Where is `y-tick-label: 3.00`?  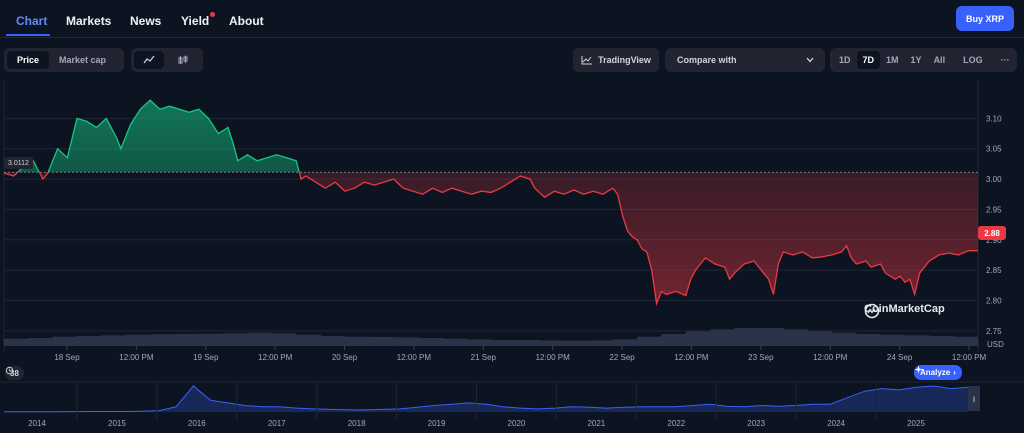 y-tick-label: 3.00 is located at coordinates (994, 179).